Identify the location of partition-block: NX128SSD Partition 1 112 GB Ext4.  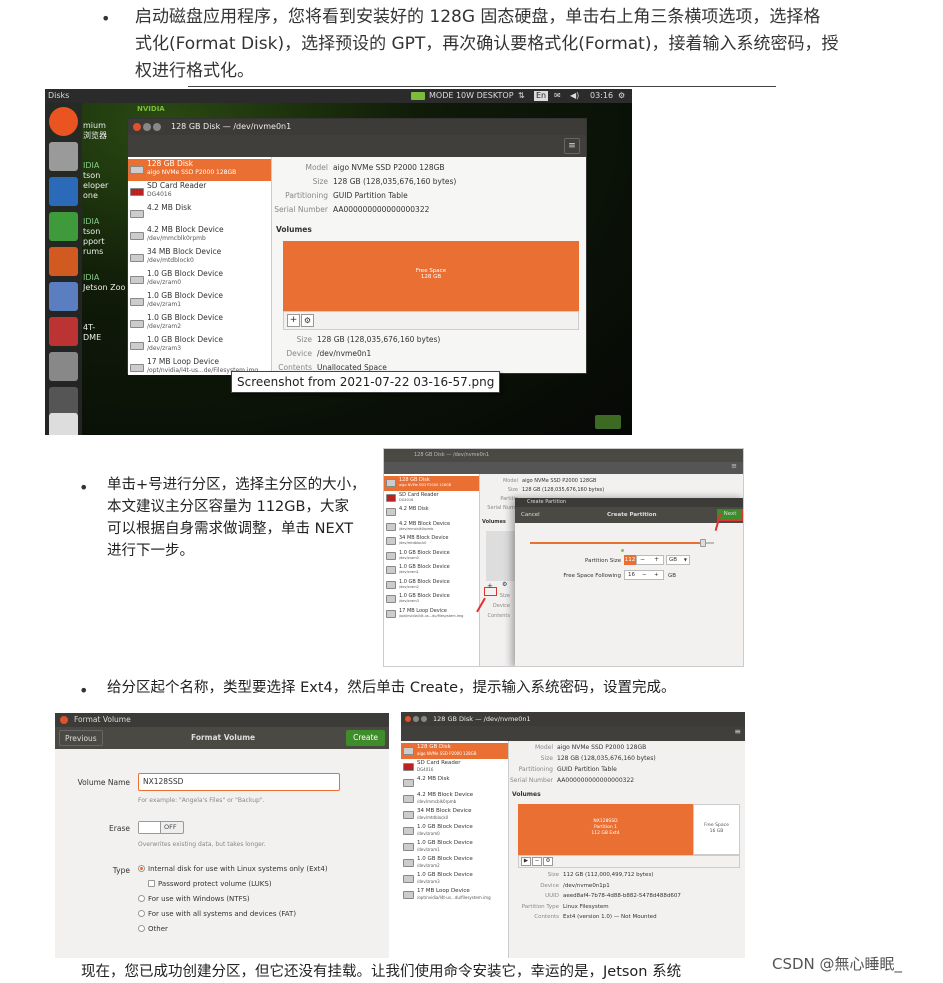
(605, 829).